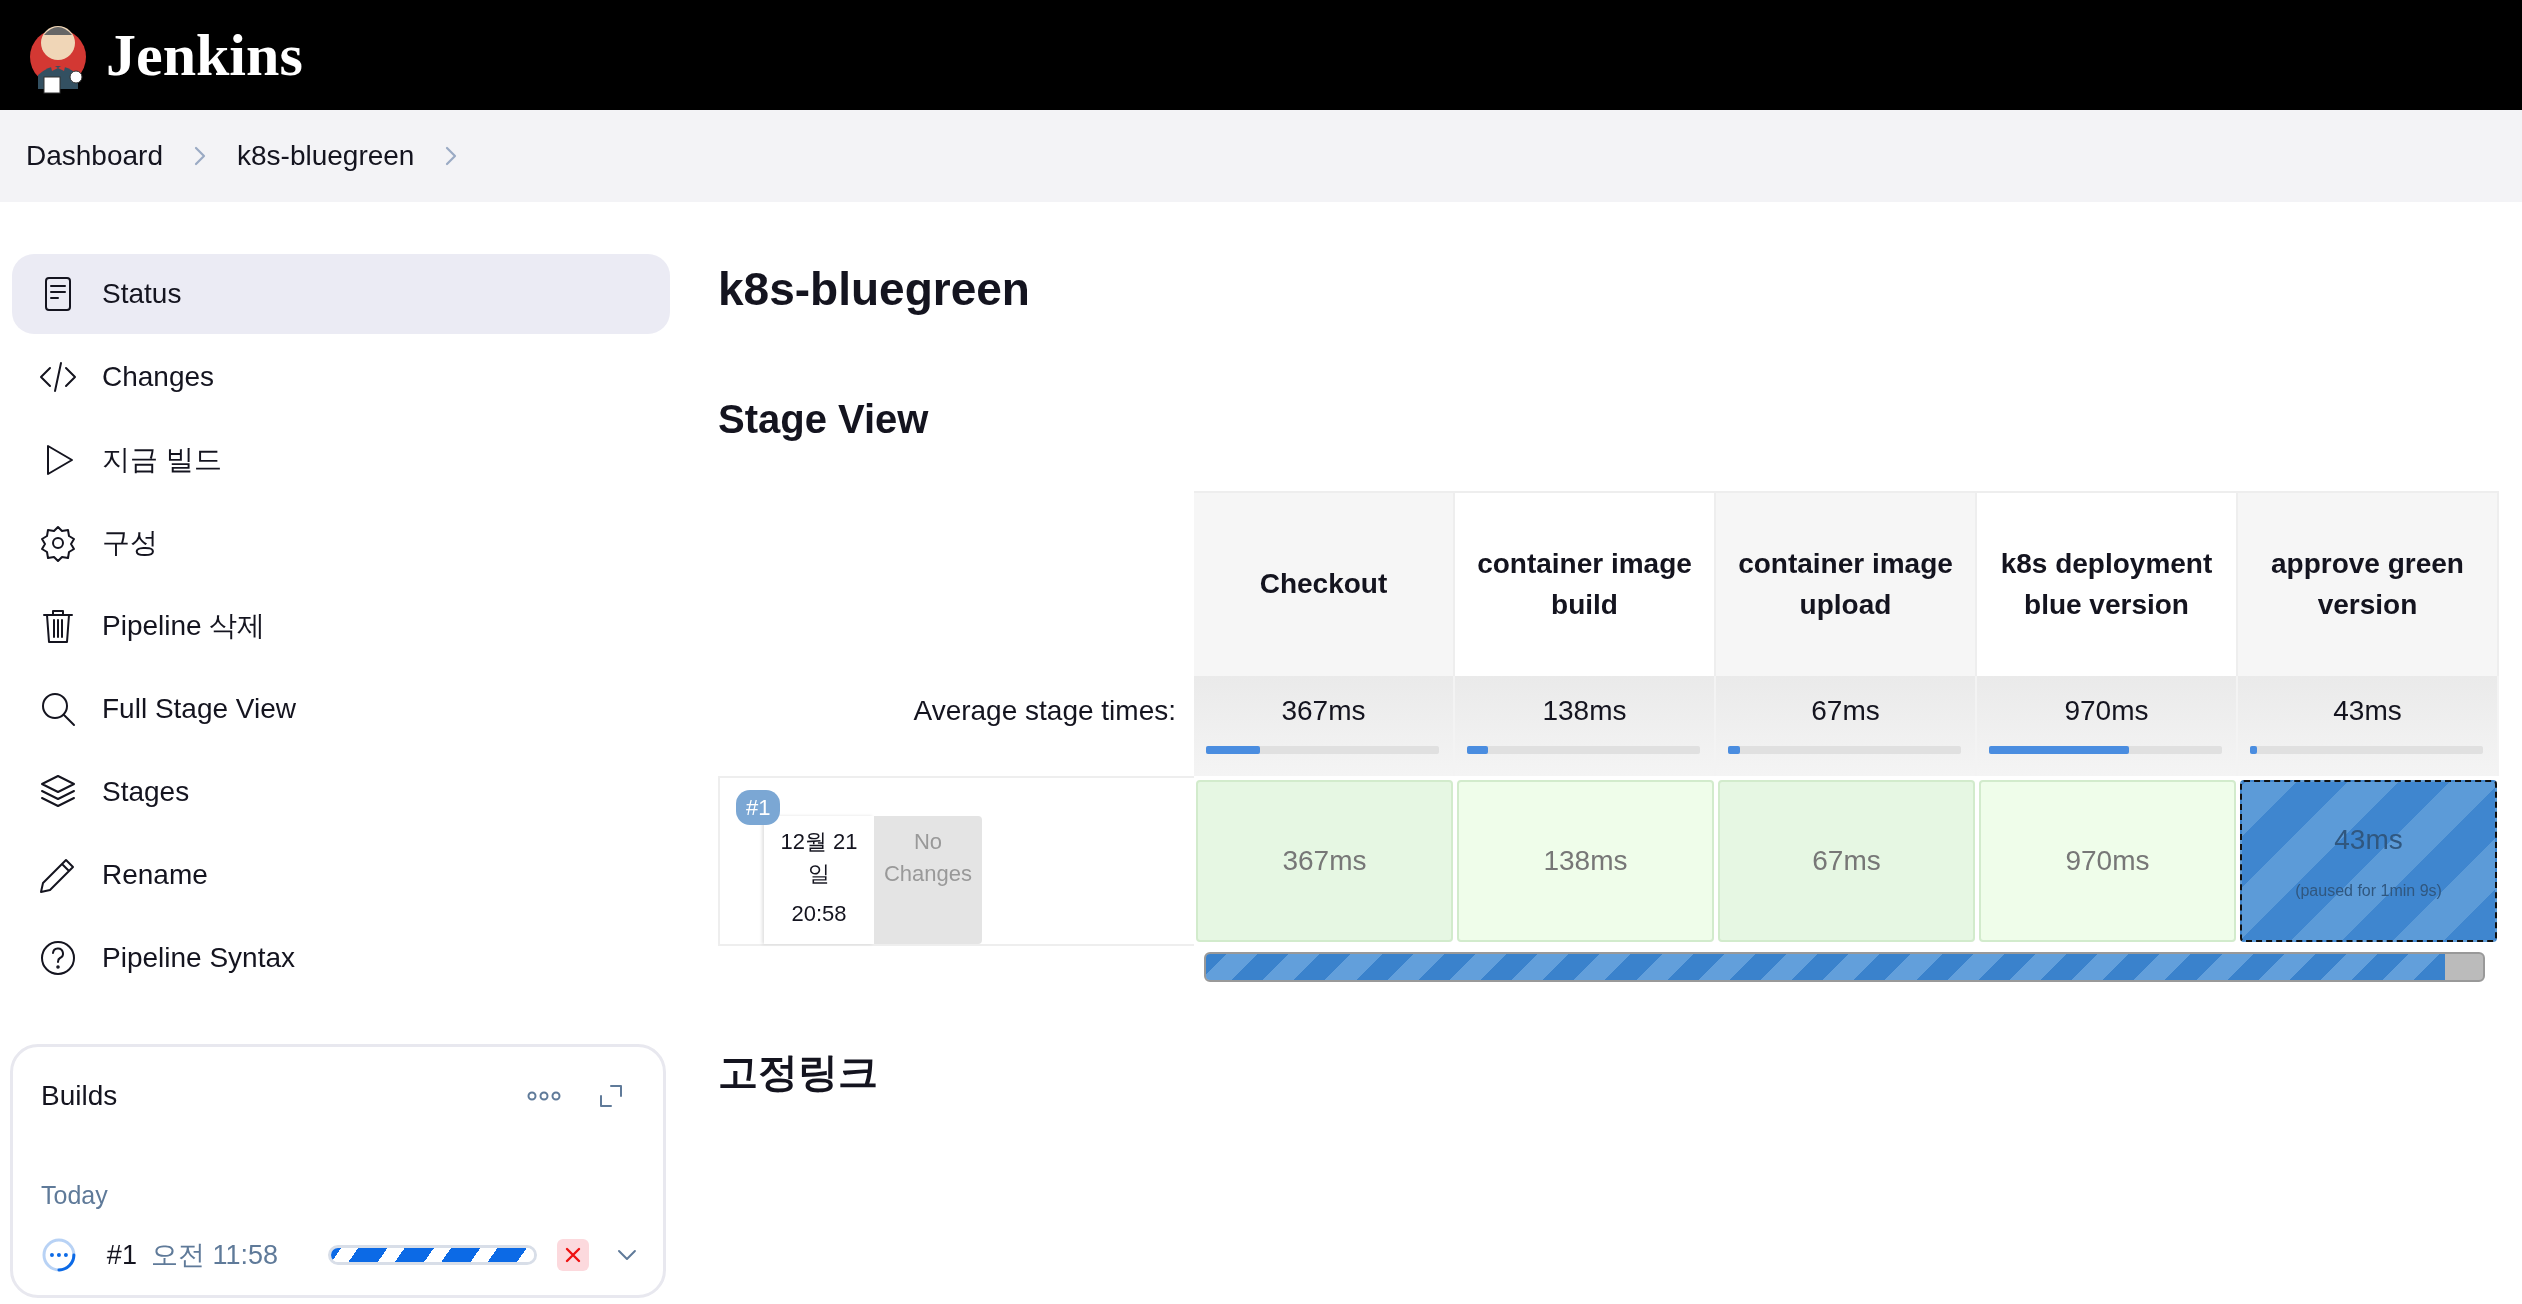  I want to click on app-title: Jenkins, so click(204, 55).